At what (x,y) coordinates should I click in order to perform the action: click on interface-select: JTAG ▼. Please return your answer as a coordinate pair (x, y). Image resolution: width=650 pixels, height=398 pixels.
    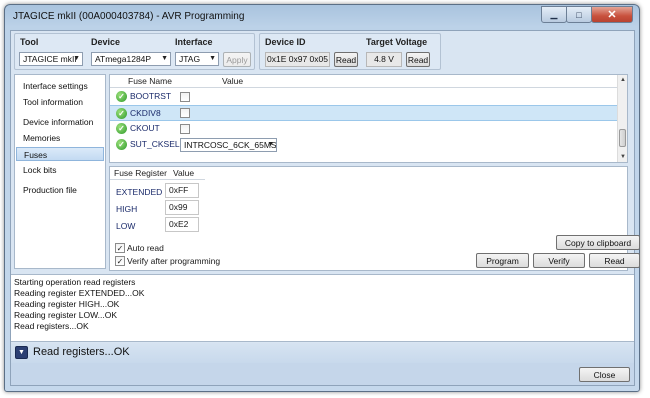
    Looking at the image, I should click on (197, 59).